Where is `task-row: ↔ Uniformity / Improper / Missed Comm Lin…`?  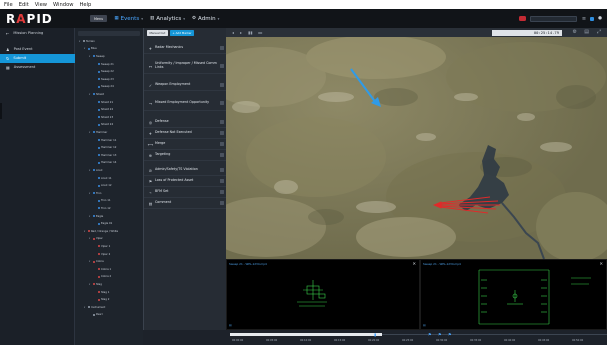
task-row: ↔ Uniformity / Improper / Missed Comm Lin… is located at coordinates (185, 66).